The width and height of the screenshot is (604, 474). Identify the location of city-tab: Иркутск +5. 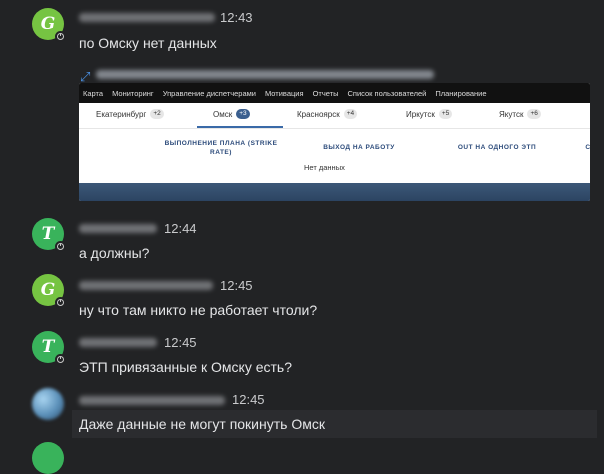
(429, 114).